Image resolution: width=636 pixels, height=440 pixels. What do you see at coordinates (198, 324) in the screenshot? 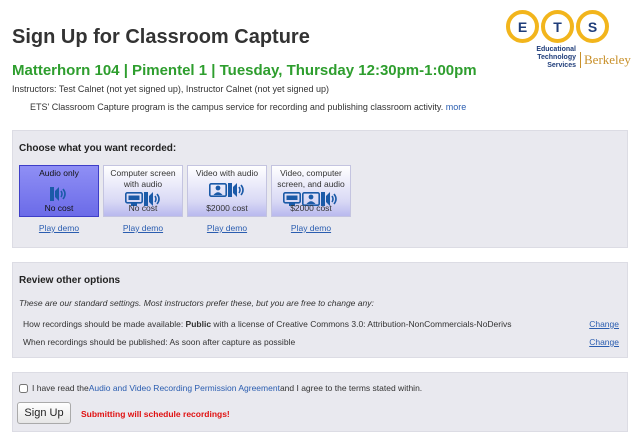
I see `availability-value: Public` at bounding box center [198, 324].